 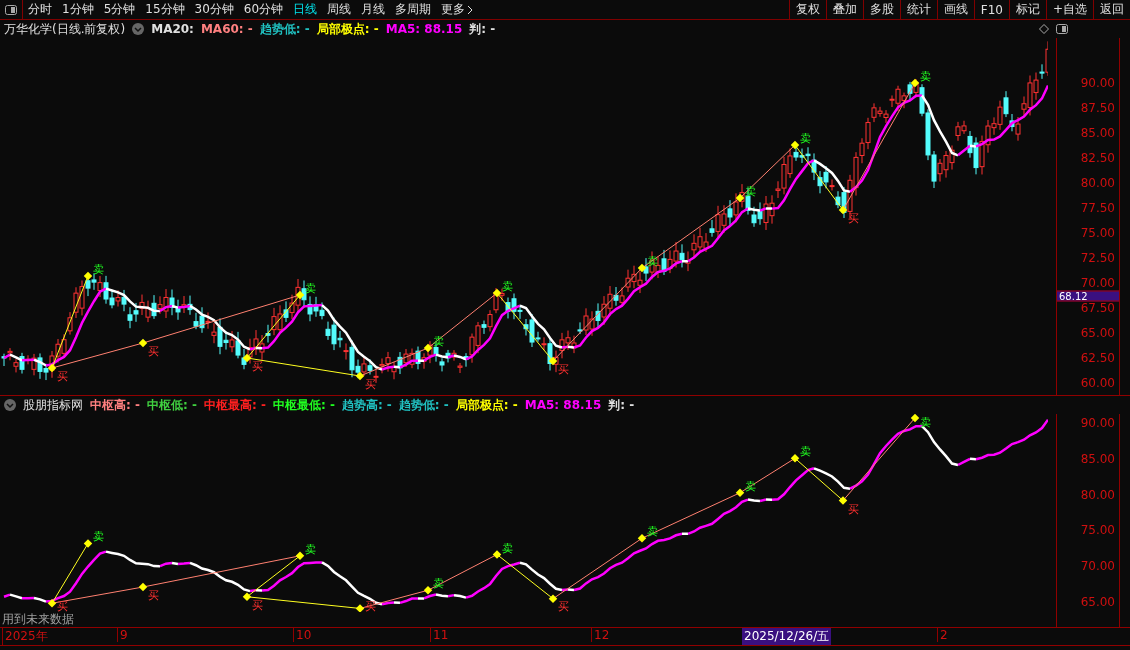 What do you see at coordinates (1097, 108) in the screenshot?
I see `price-axis-label: 87.50` at bounding box center [1097, 108].